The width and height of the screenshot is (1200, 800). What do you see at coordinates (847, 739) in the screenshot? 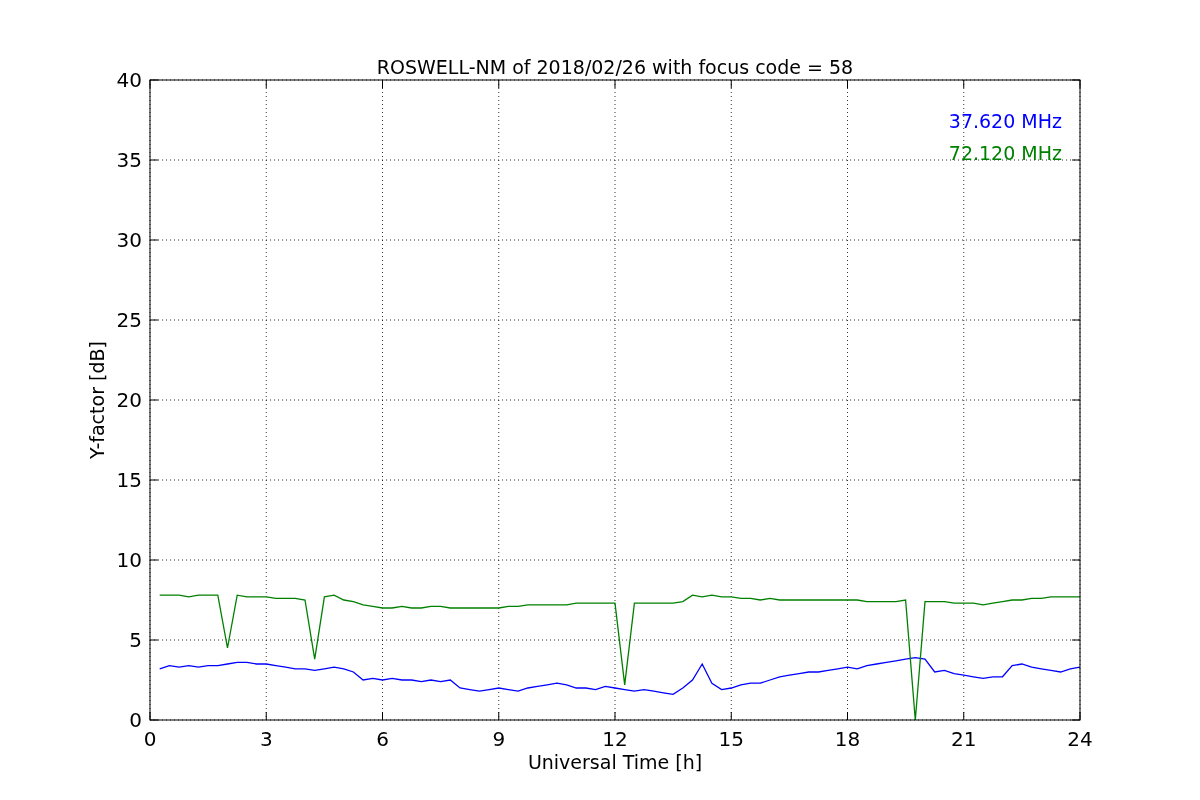
I see `tick-label: 18` at bounding box center [847, 739].